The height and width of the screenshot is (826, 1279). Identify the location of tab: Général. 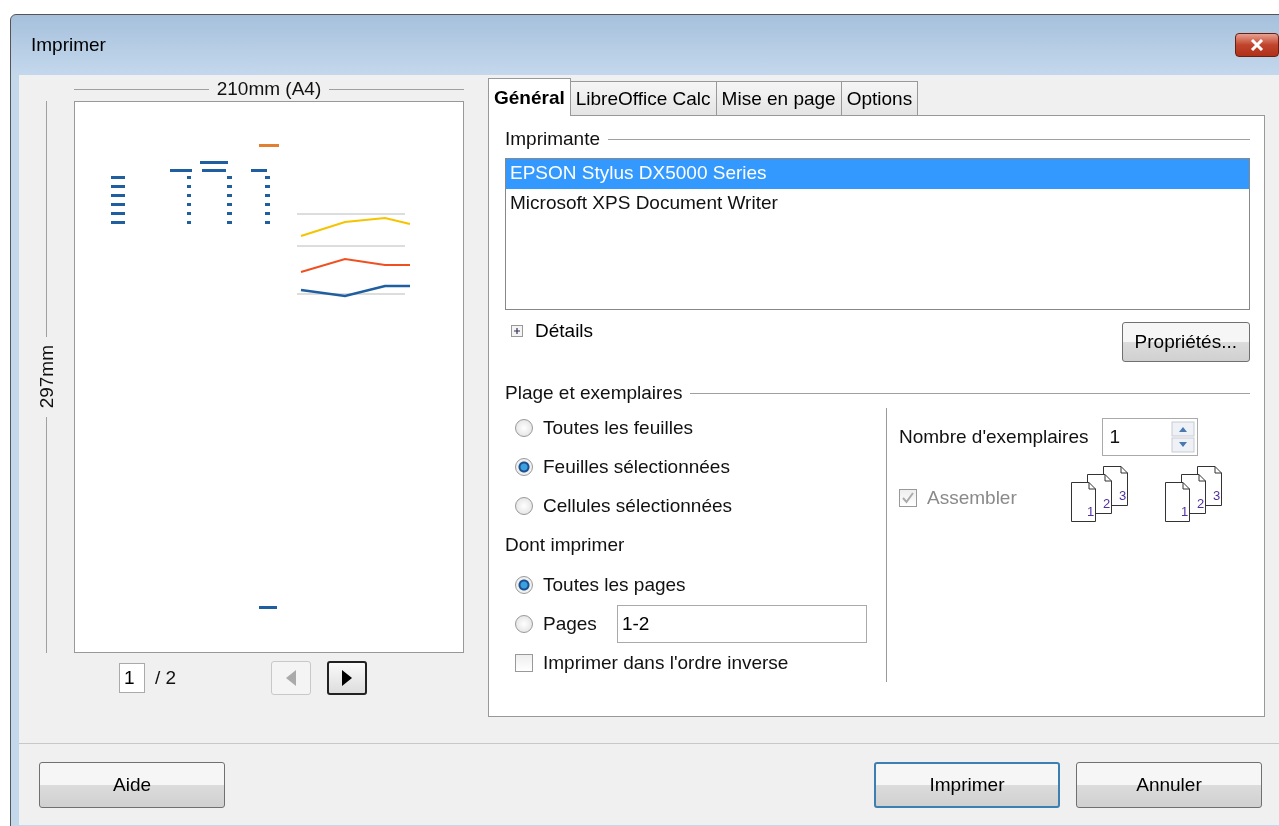
(529, 97).